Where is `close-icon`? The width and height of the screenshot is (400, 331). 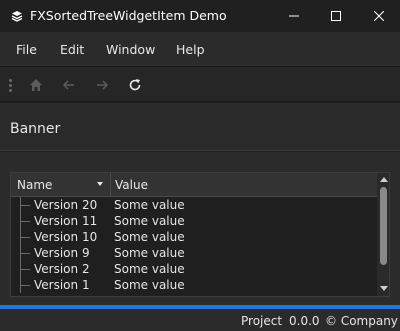
close-icon is located at coordinates (379, 16).